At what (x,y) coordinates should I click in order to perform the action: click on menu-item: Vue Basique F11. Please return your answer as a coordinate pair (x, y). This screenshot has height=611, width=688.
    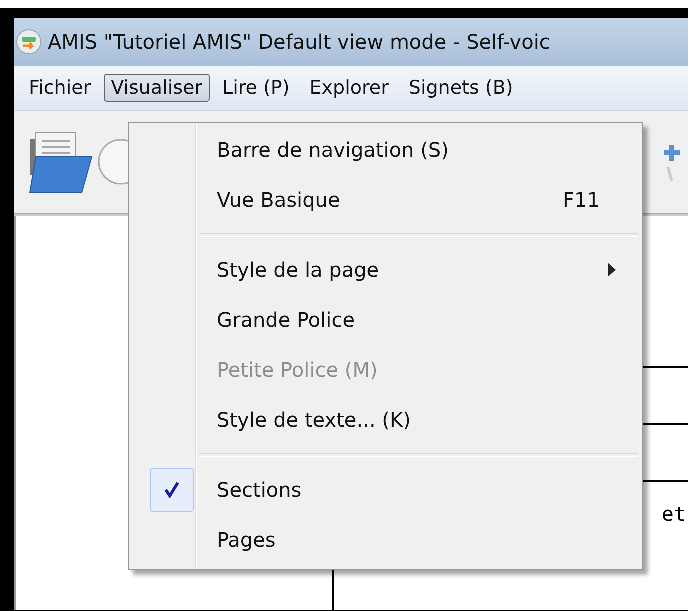
    Looking at the image, I should click on (385, 200).